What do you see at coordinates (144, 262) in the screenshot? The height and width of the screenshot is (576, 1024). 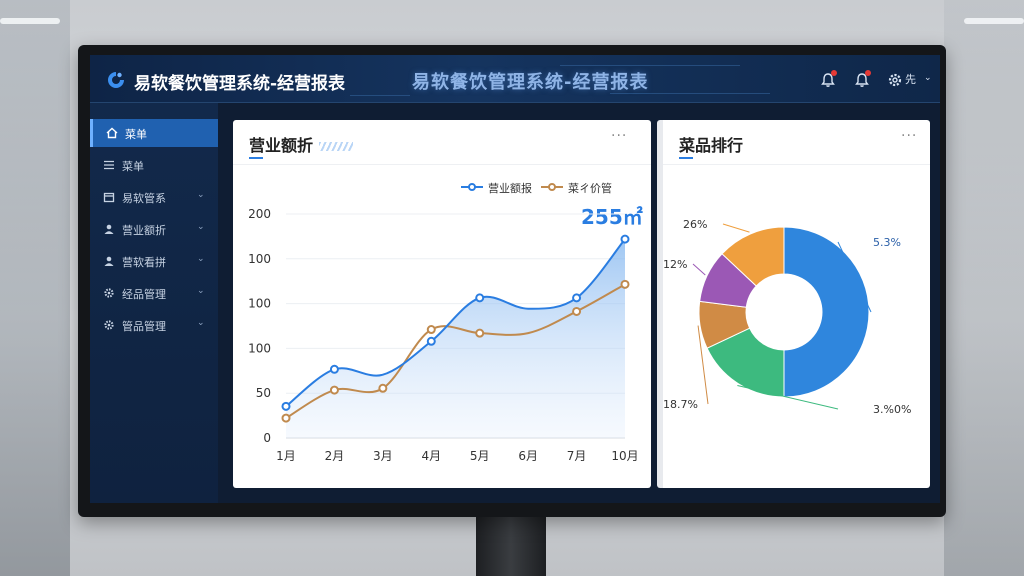 I see `sidebar-item-label: 营软看拼` at bounding box center [144, 262].